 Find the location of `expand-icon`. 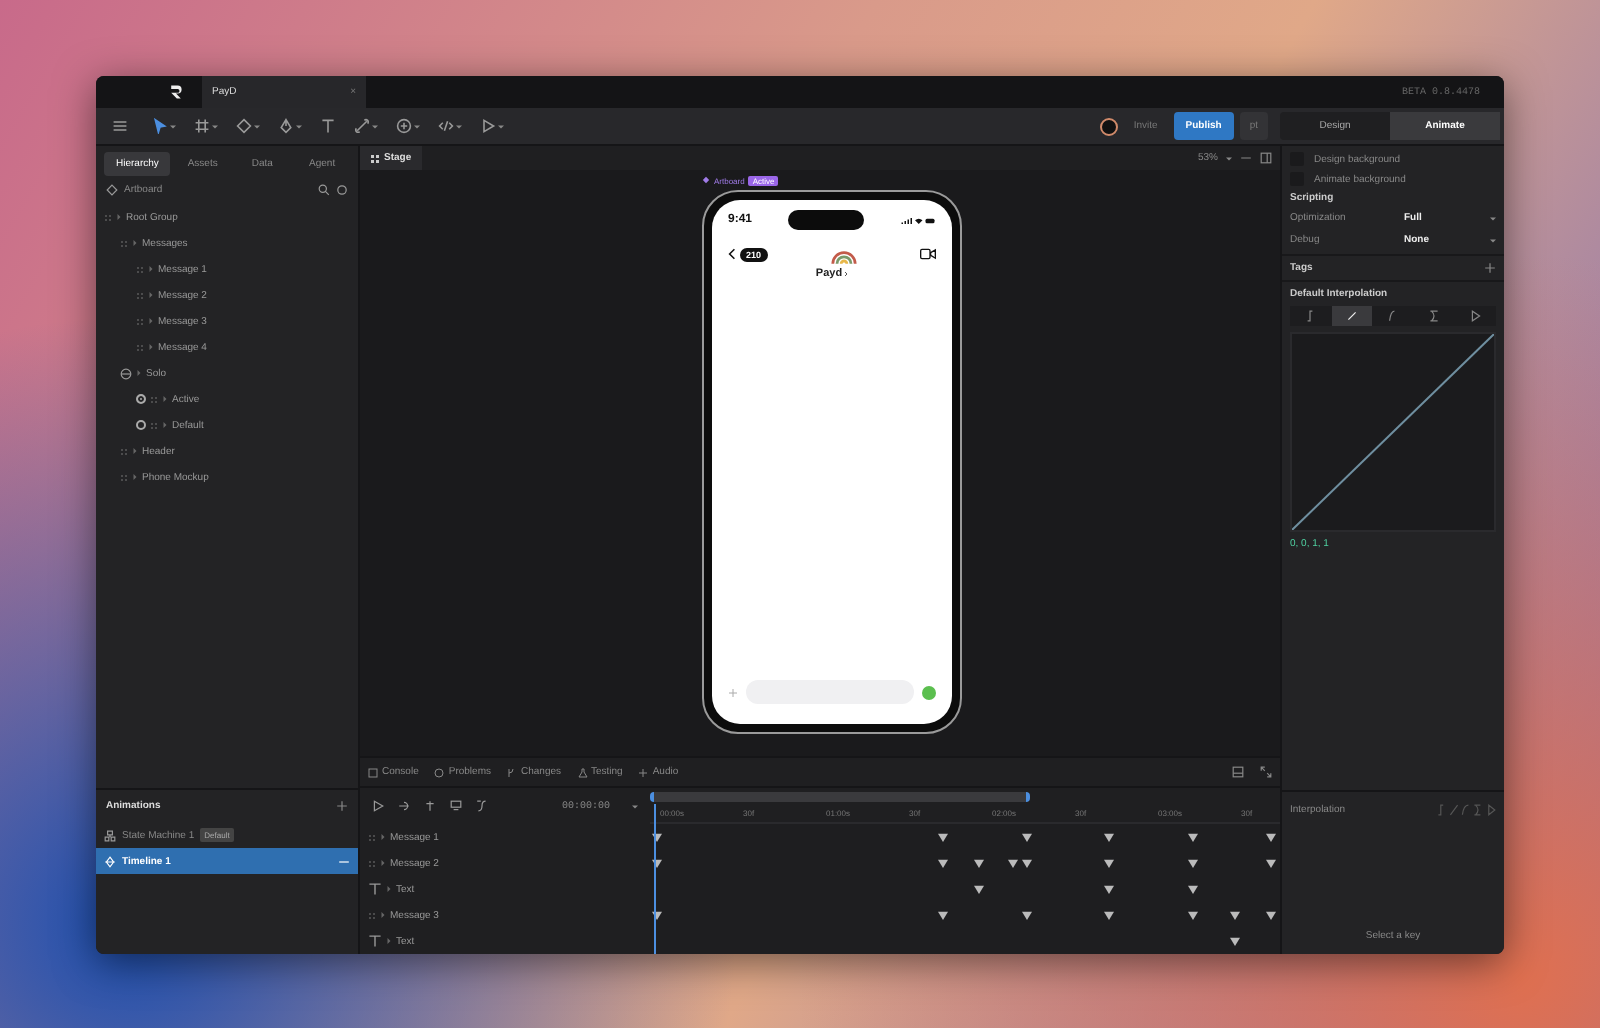

expand-icon is located at coordinates (1266, 772).